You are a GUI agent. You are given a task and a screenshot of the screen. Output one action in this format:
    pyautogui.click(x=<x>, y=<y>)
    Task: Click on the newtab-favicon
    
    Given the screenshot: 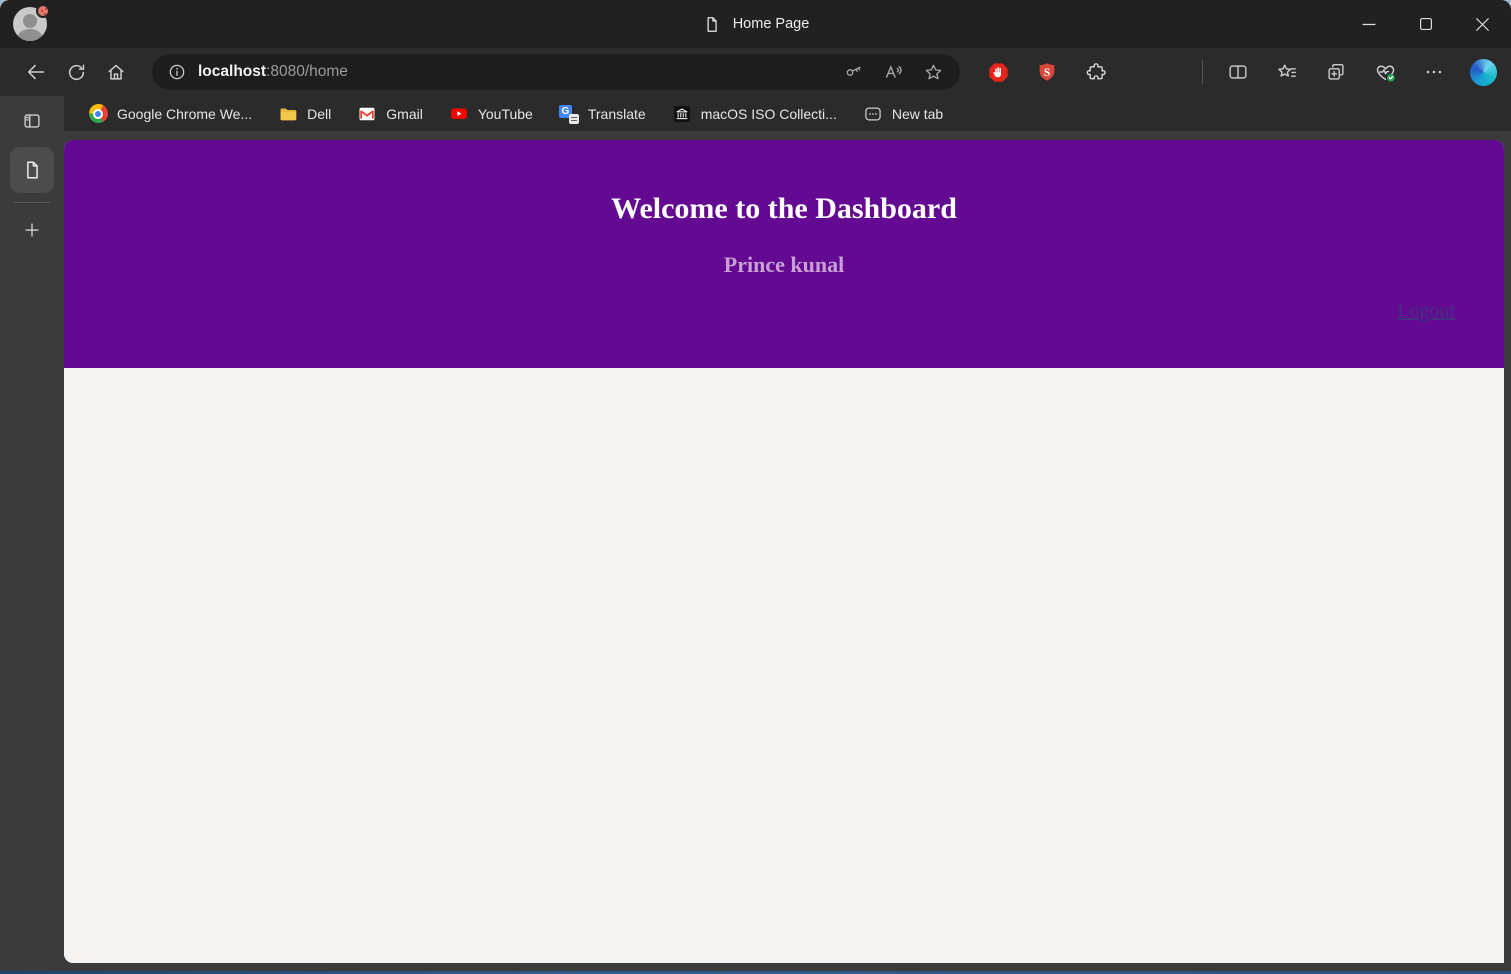 What is the action you would take?
    pyautogui.click(x=873, y=114)
    